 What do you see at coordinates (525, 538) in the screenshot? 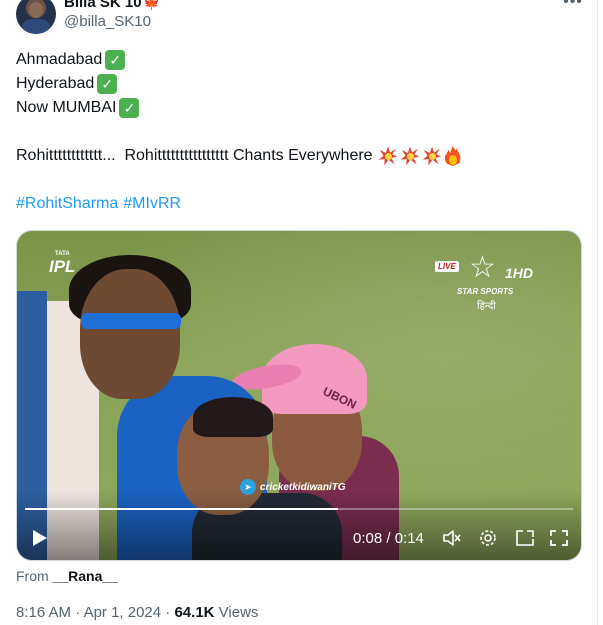
I see `pip-icon` at bounding box center [525, 538].